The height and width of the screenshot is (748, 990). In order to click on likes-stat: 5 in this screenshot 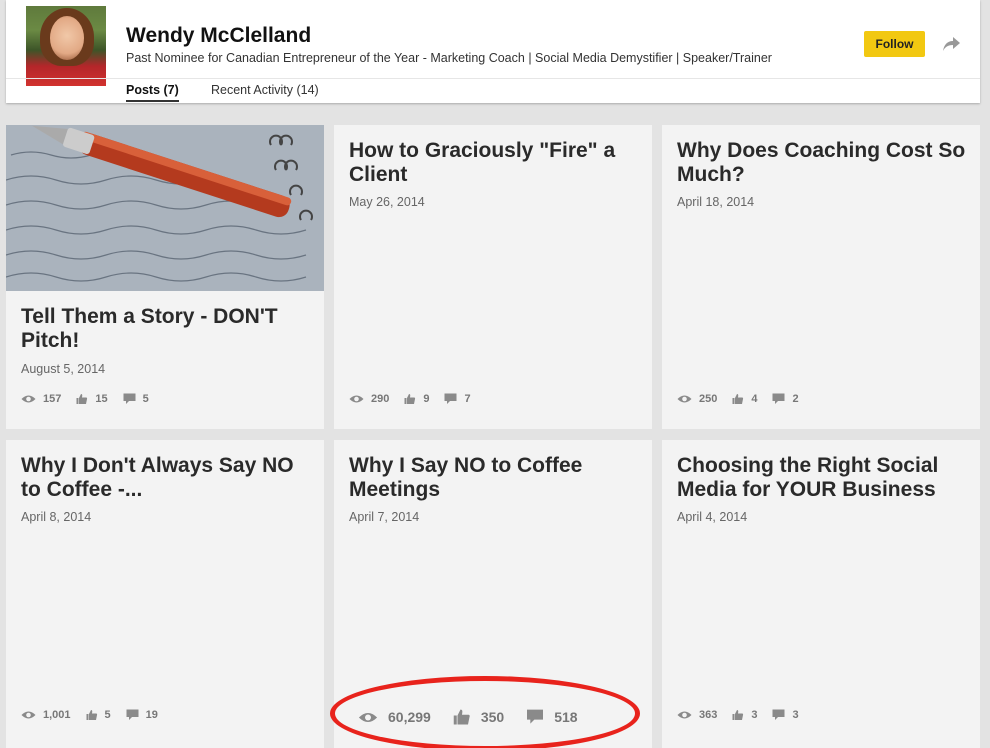, I will do `click(98, 715)`.